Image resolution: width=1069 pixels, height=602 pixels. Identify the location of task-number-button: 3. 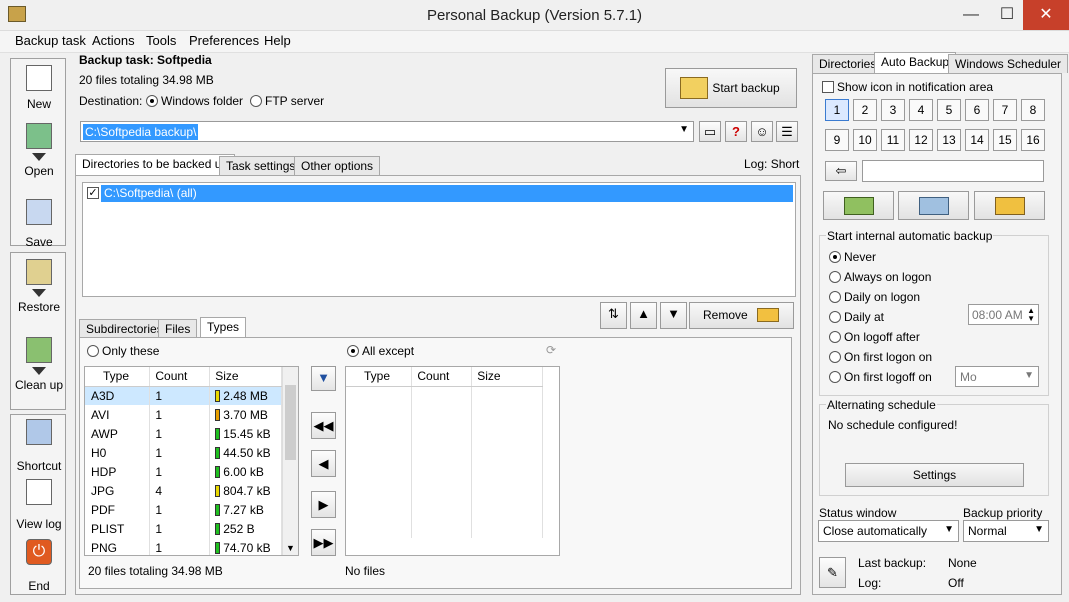
(893, 110).